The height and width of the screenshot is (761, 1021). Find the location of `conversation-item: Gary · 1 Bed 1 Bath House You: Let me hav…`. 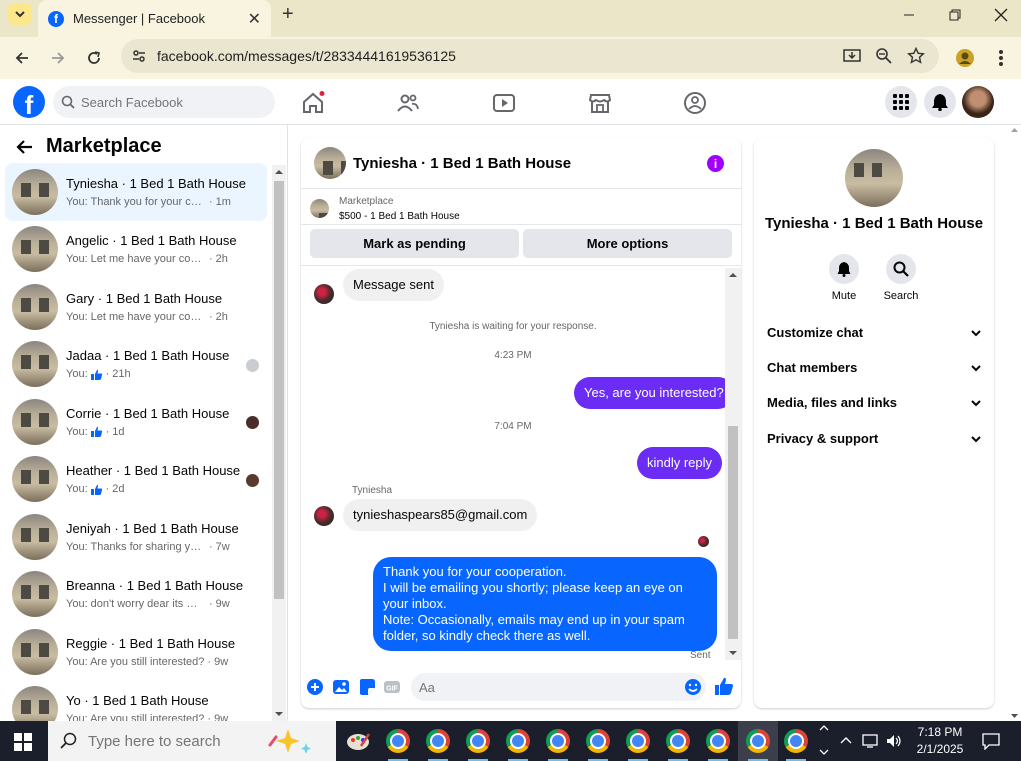

conversation-item: Gary · 1 Bed 1 Bath House You: Let me hav… is located at coordinates (136, 307).